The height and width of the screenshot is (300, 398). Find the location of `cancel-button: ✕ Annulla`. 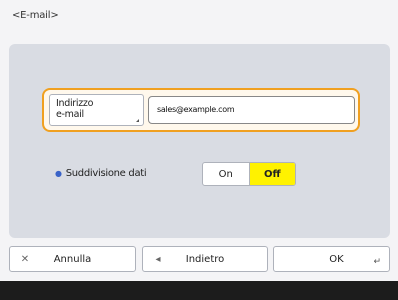

cancel-button: ✕ Annulla is located at coordinates (72, 259).